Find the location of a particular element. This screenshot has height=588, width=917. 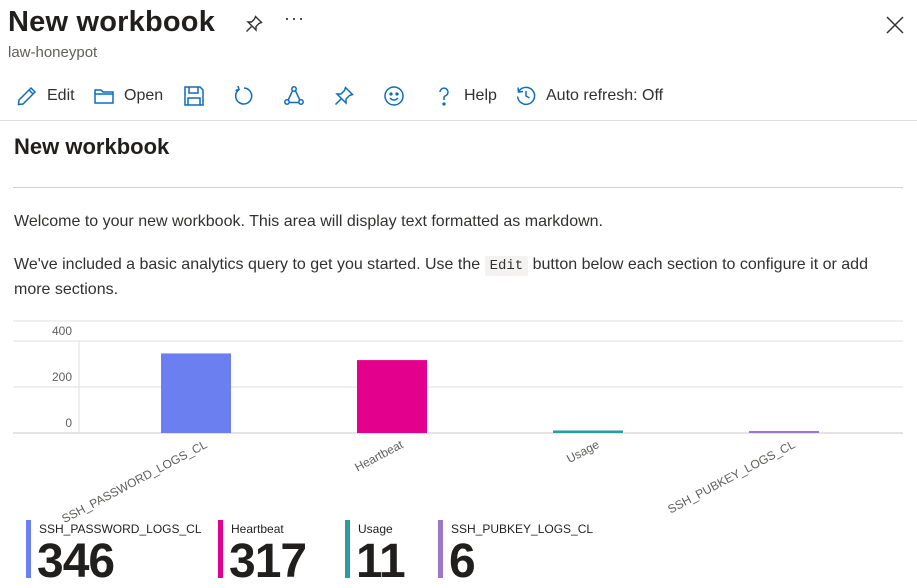

pin-button is located at coordinates (344, 96).